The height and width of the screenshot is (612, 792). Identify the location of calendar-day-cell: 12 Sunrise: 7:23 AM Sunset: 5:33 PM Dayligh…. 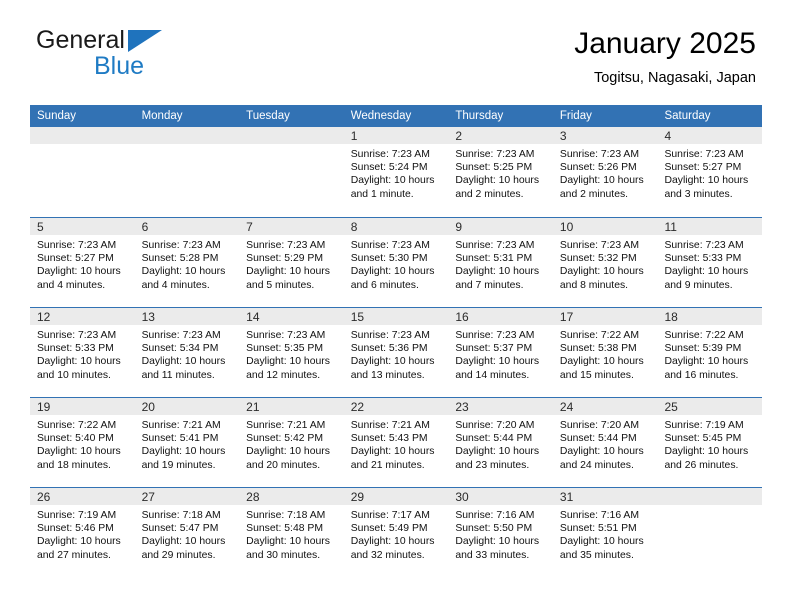
(82, 352).